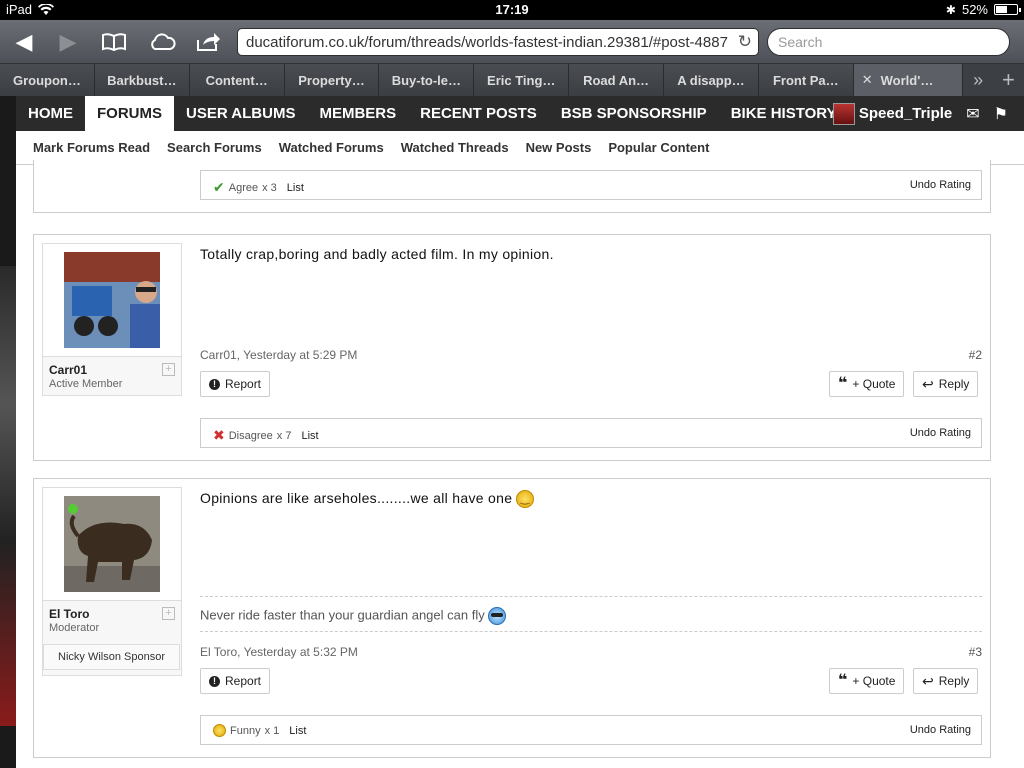 The width and height of the screenshot is (1024, 768). I want to click on reply-label: Reply, so click(954, 681).